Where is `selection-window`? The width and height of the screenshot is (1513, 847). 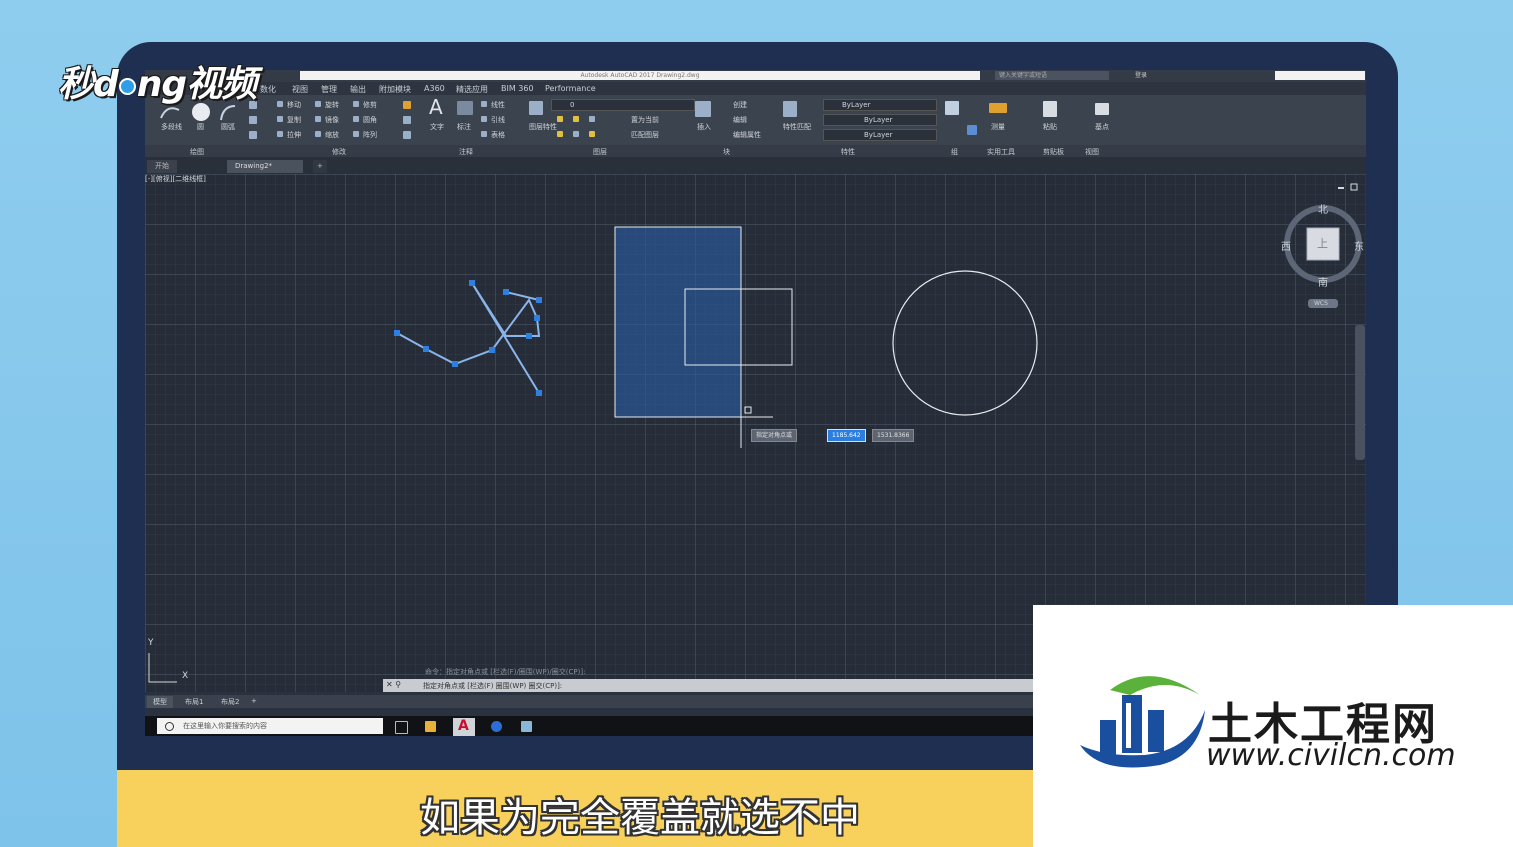
selection-window is located at coordinates (678, 322).